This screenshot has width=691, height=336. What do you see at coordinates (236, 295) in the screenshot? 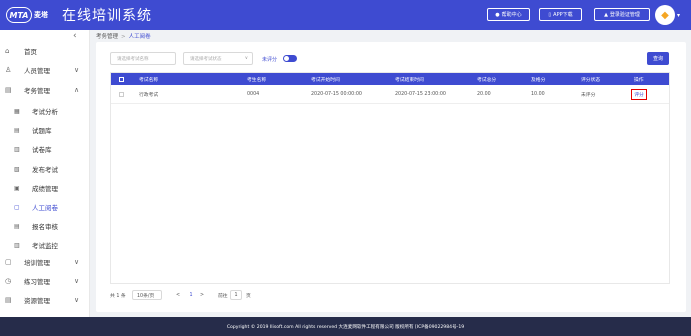
I see `goto-page-input: 1` at bounding box center [236, 295].